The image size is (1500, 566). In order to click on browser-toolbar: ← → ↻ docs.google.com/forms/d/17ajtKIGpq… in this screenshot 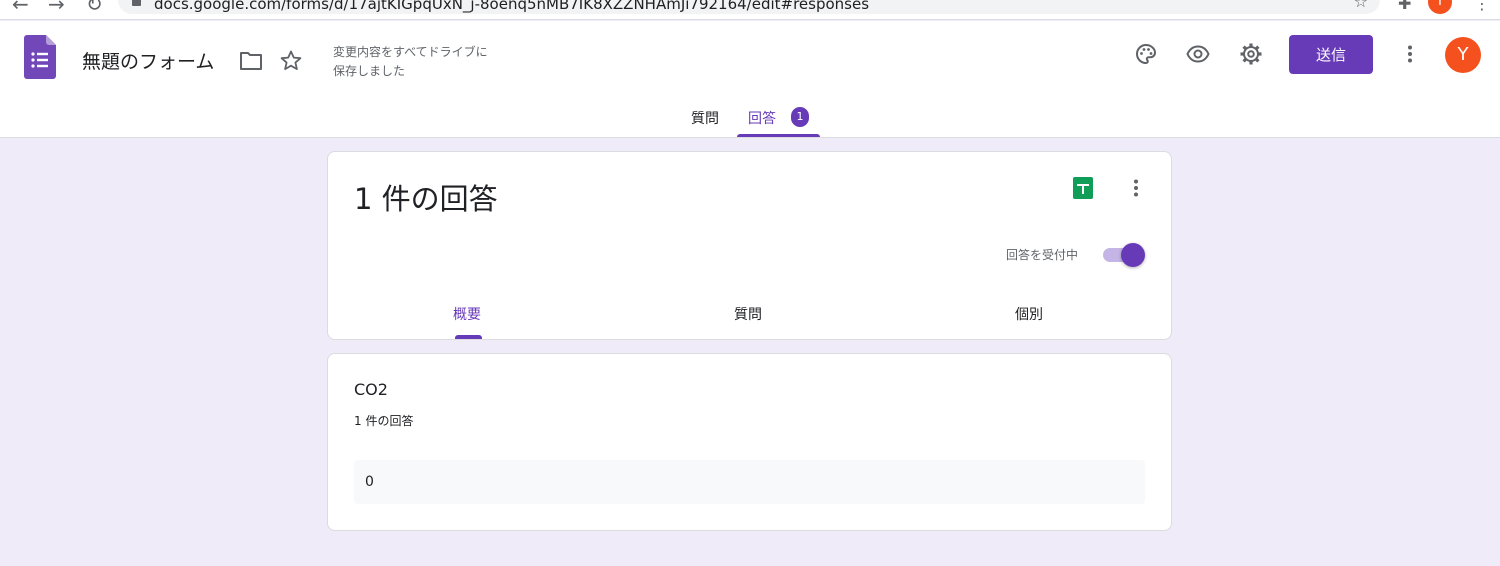, I will do `click(750, 10)`.